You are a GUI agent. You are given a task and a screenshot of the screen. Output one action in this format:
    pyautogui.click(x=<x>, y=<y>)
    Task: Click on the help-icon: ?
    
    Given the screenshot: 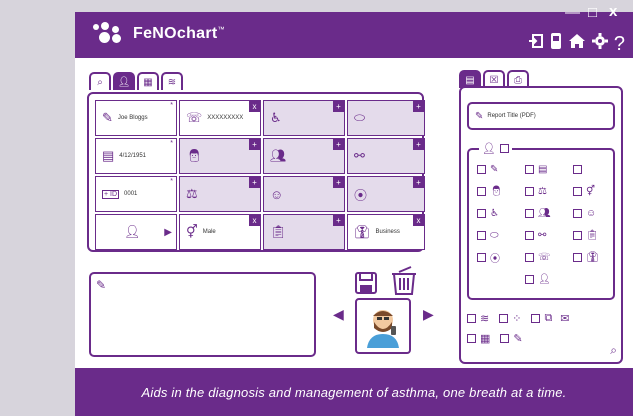 What is the action you would take?
    pyautogui.click(x=619, y=44)
    